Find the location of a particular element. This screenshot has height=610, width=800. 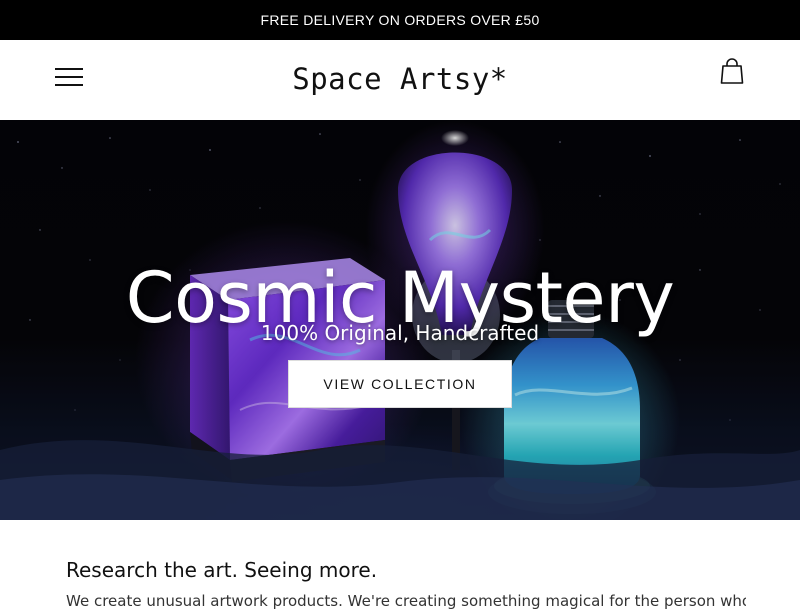

announcement-text: FREE DELIVERY ON ORDERS OVER £50 is located at coordinates (400, 20).